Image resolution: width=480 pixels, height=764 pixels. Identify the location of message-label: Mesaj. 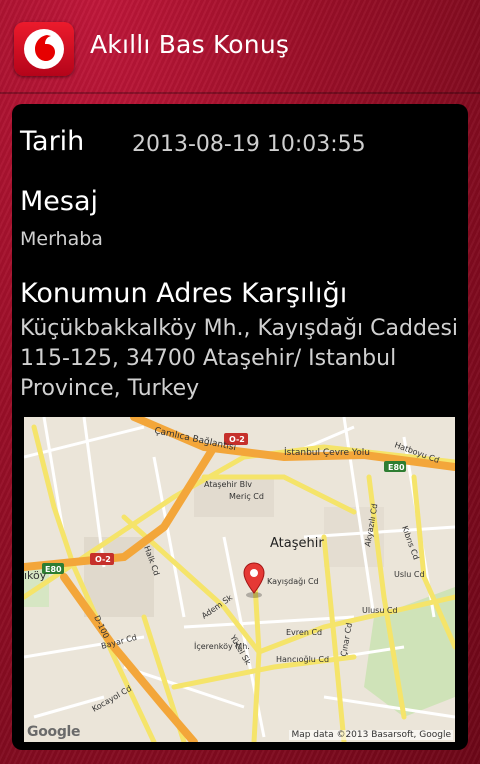
(59, 201).